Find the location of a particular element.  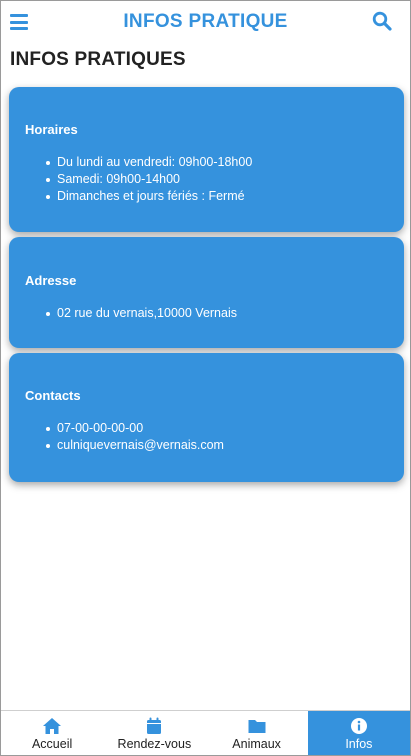

nav-item-infos: Infos is located at coordinates (358, 733).